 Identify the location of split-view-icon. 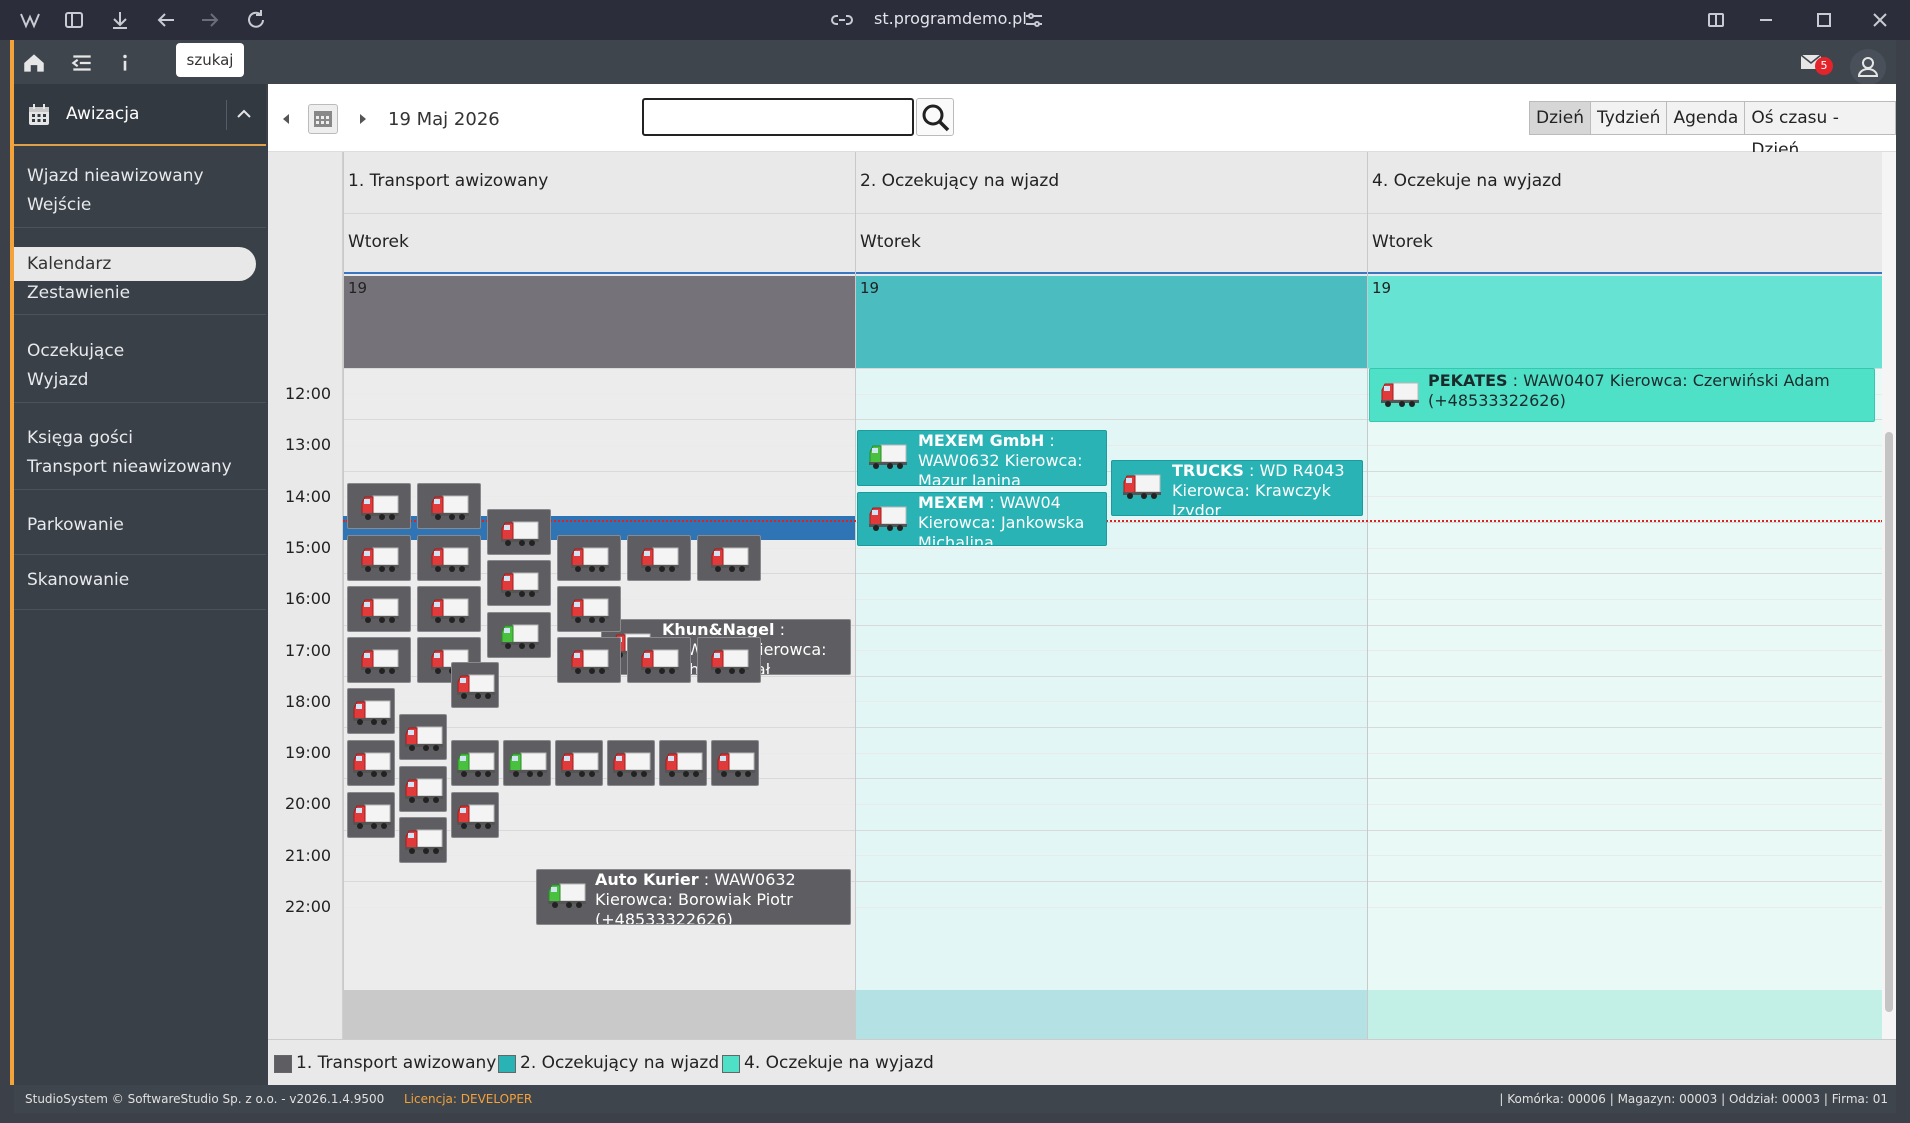
(1716, 20).